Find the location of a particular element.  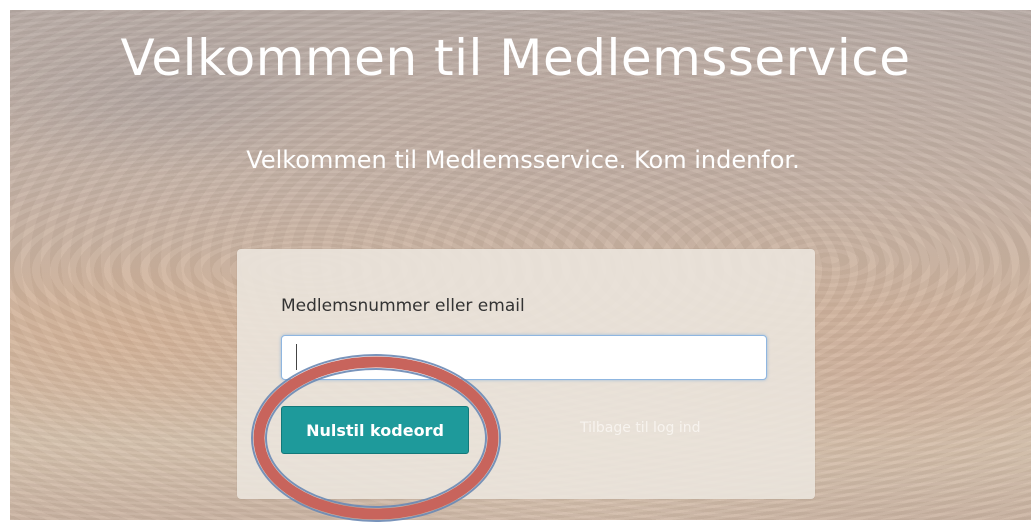

page-title: Velkommen til Medlemsservice is located at coordinates (515, 58).